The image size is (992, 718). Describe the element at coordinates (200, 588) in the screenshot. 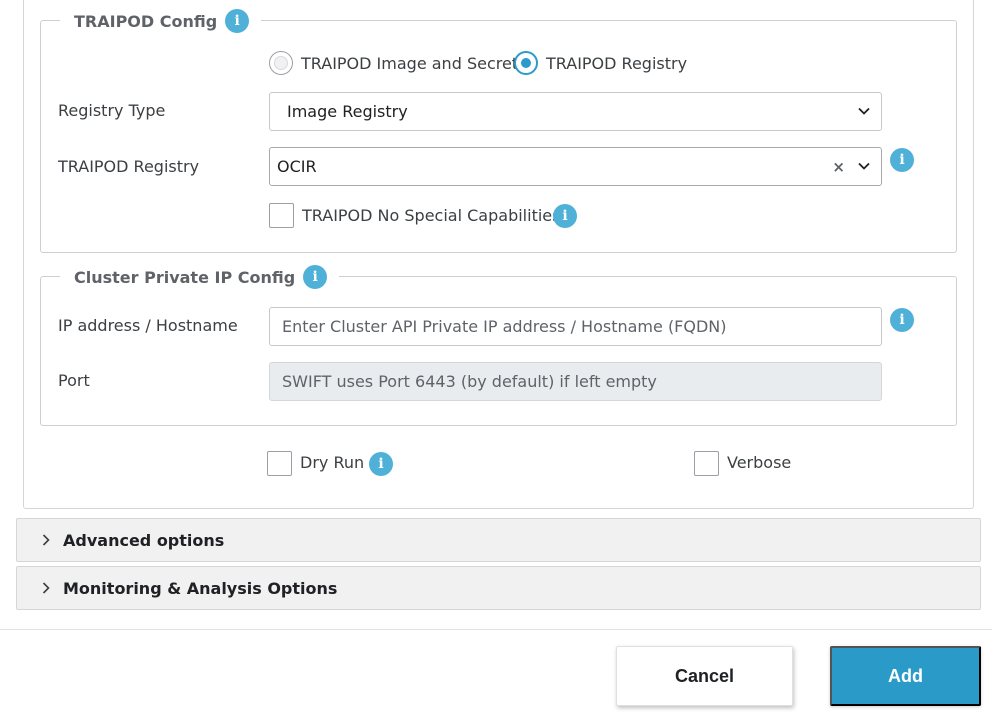

I see `monitoring-options-label: Monitoring & Analysis Options` at that location.